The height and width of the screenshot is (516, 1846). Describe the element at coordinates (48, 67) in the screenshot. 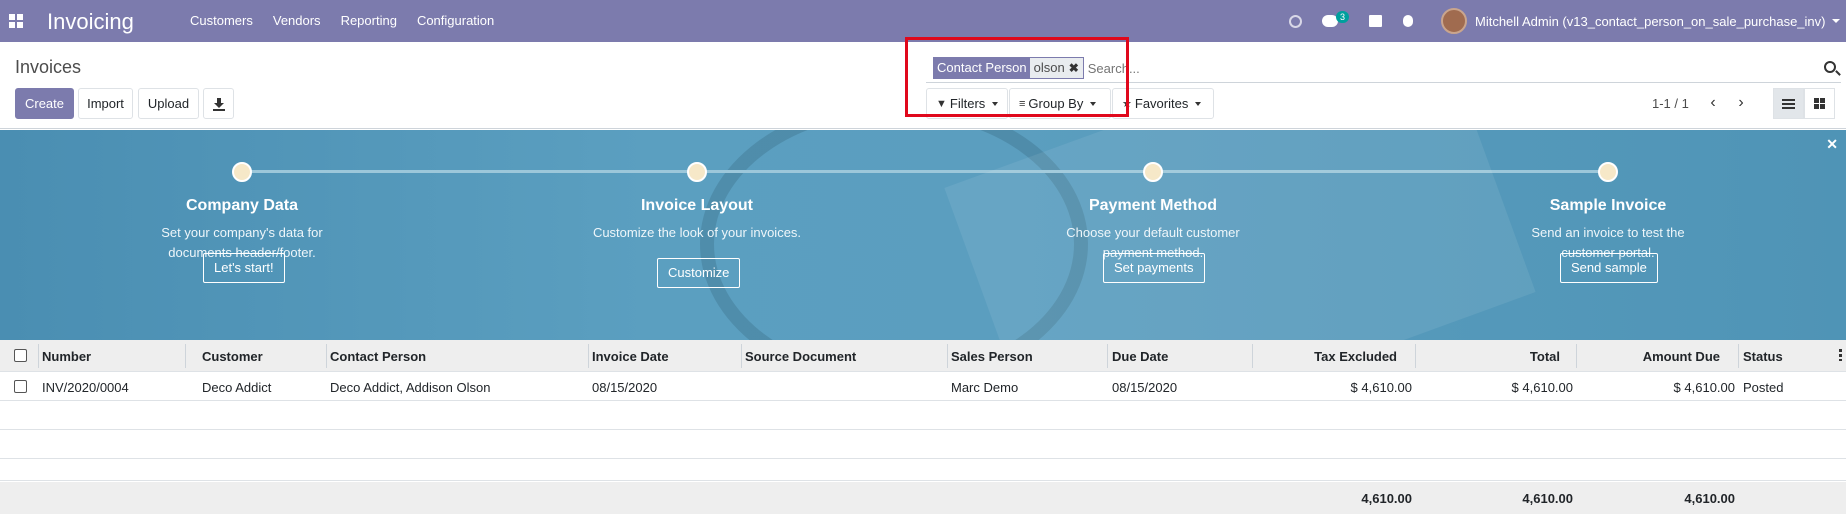

I see `breadcrumb: Invoices` at that location.